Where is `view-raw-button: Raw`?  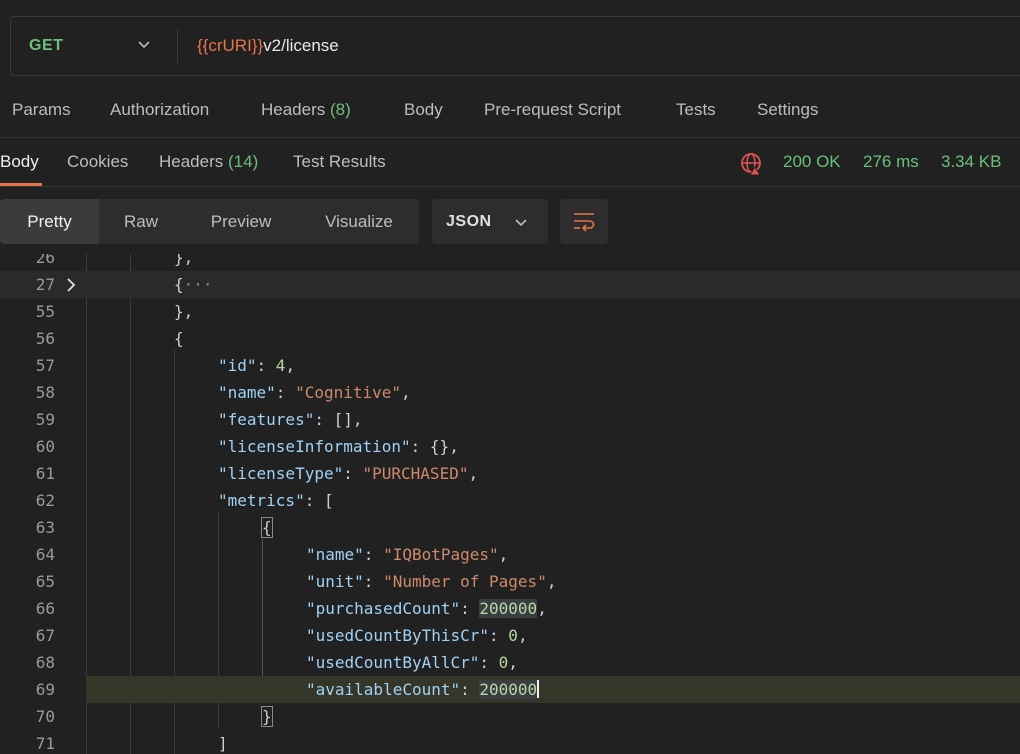
view-raw-button: Raw is located at coordinates (141, 221).